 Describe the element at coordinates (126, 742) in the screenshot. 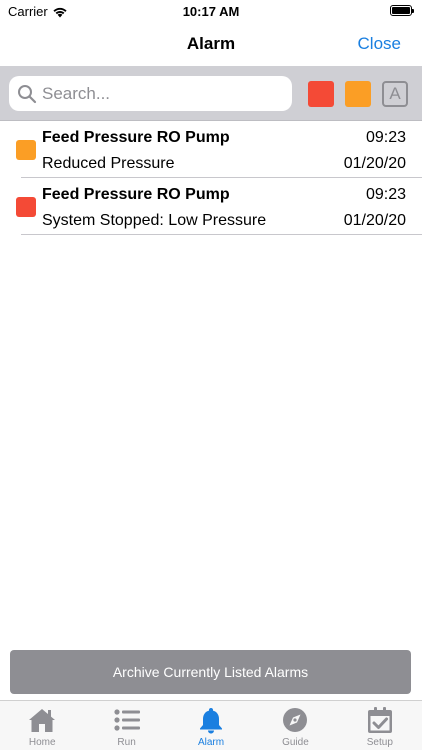

I see `tab-label: Run` at that location.